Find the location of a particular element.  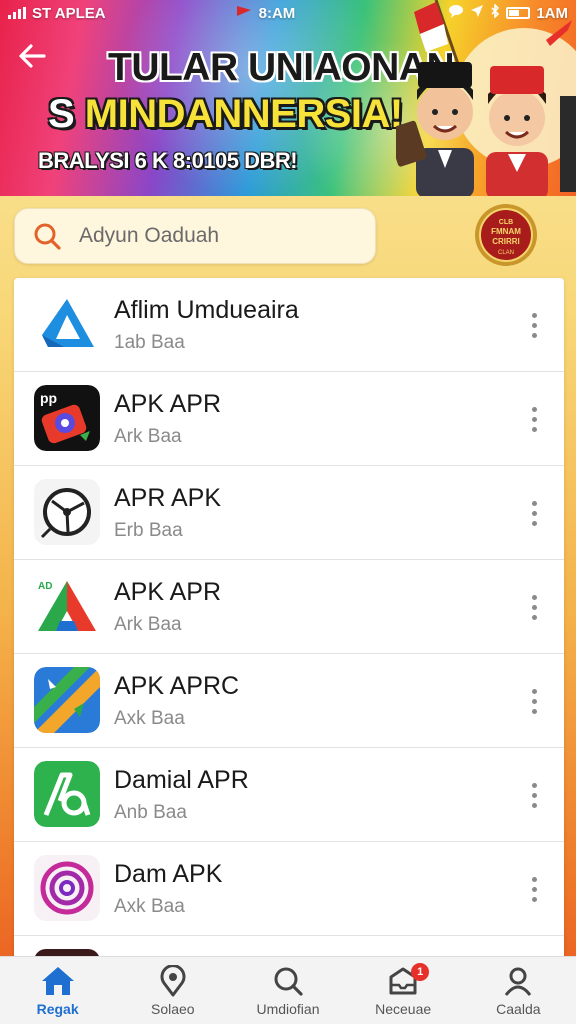

app-subtitle: Anb Baa is located at coordinates (150, 812).